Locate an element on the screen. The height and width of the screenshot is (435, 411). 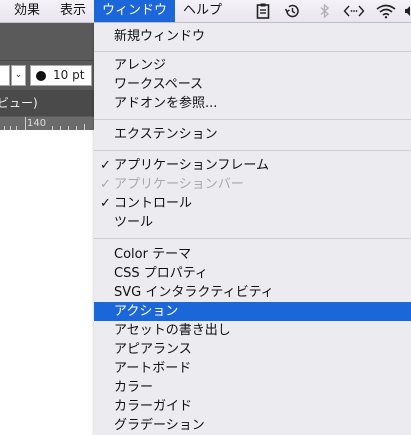
stroke-weight-value: 10 pt is located at coordinates (69, 75).